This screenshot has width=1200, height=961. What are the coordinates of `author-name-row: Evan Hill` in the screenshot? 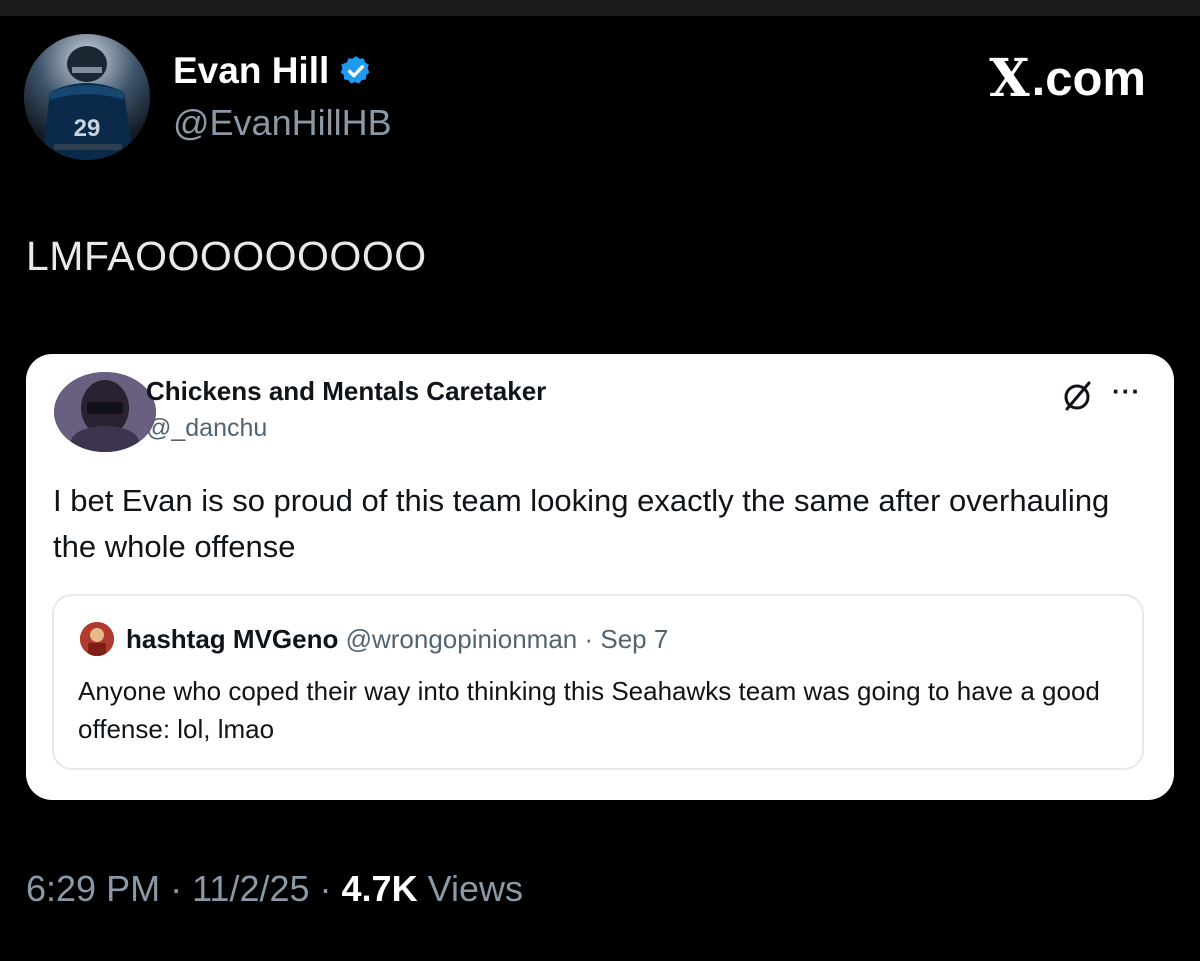 It's located at (273, 71).